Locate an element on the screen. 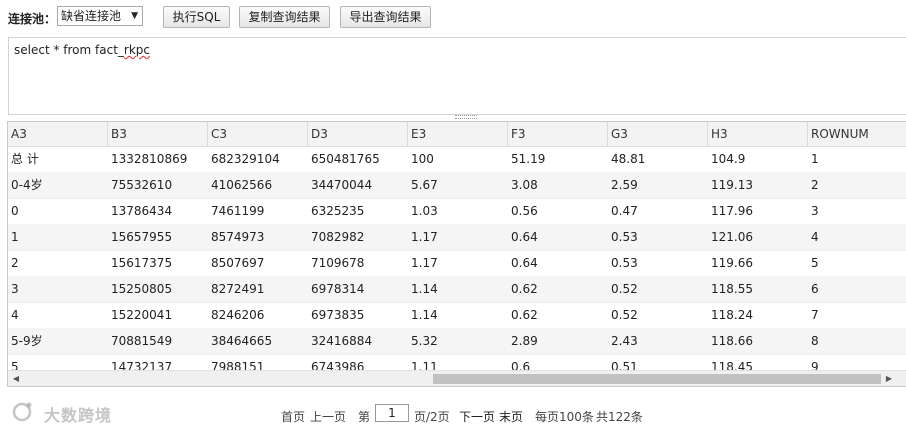 The width and height of the screenshot is (906, 430). column-header: A3 is located at coordinates (58, 134).